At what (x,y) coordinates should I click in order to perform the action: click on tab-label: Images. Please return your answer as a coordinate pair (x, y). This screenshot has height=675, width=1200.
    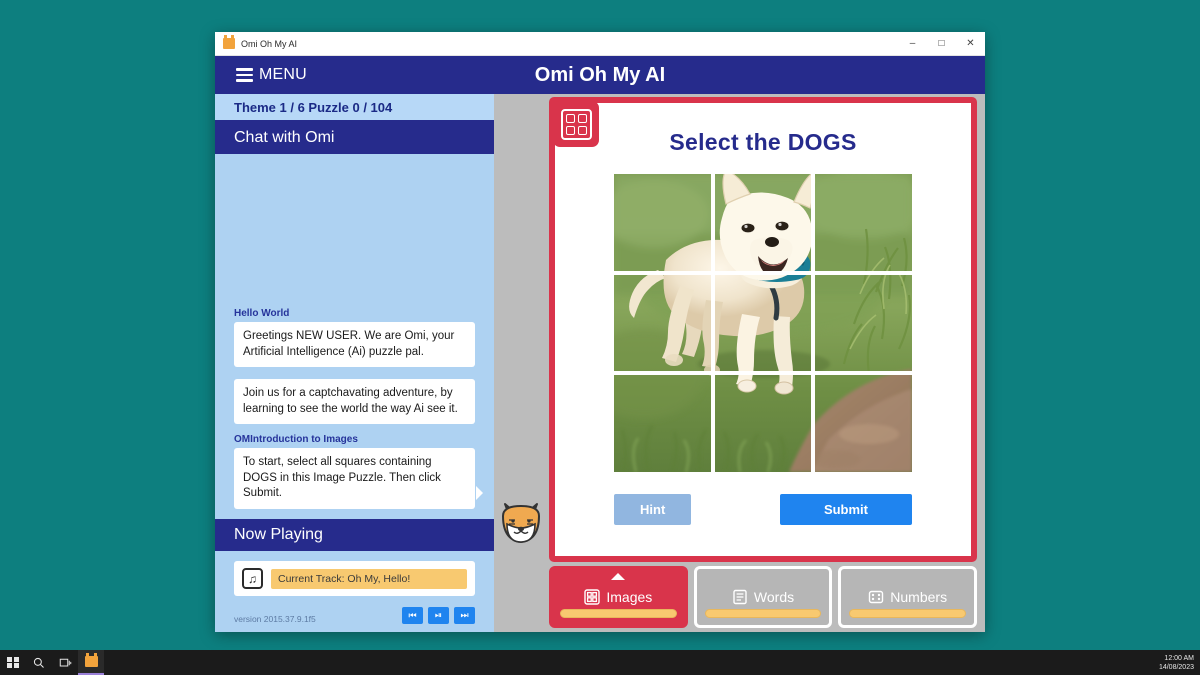
    Looking at the image, I should click on (629, 597).